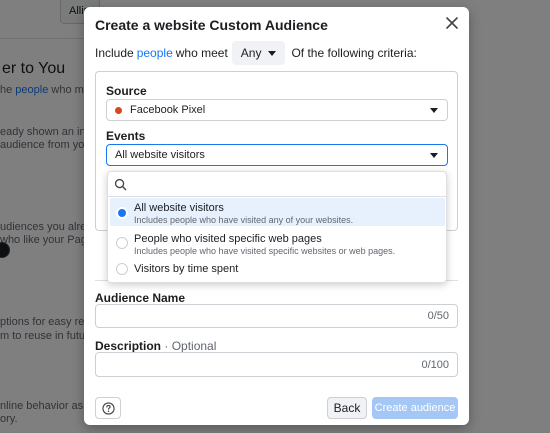 This screenshot has height=433, width=550. What do you see at coordinates (122, 213) in the screenshot?
I see `radio-selected-icon` at bounding box center [122, 213].